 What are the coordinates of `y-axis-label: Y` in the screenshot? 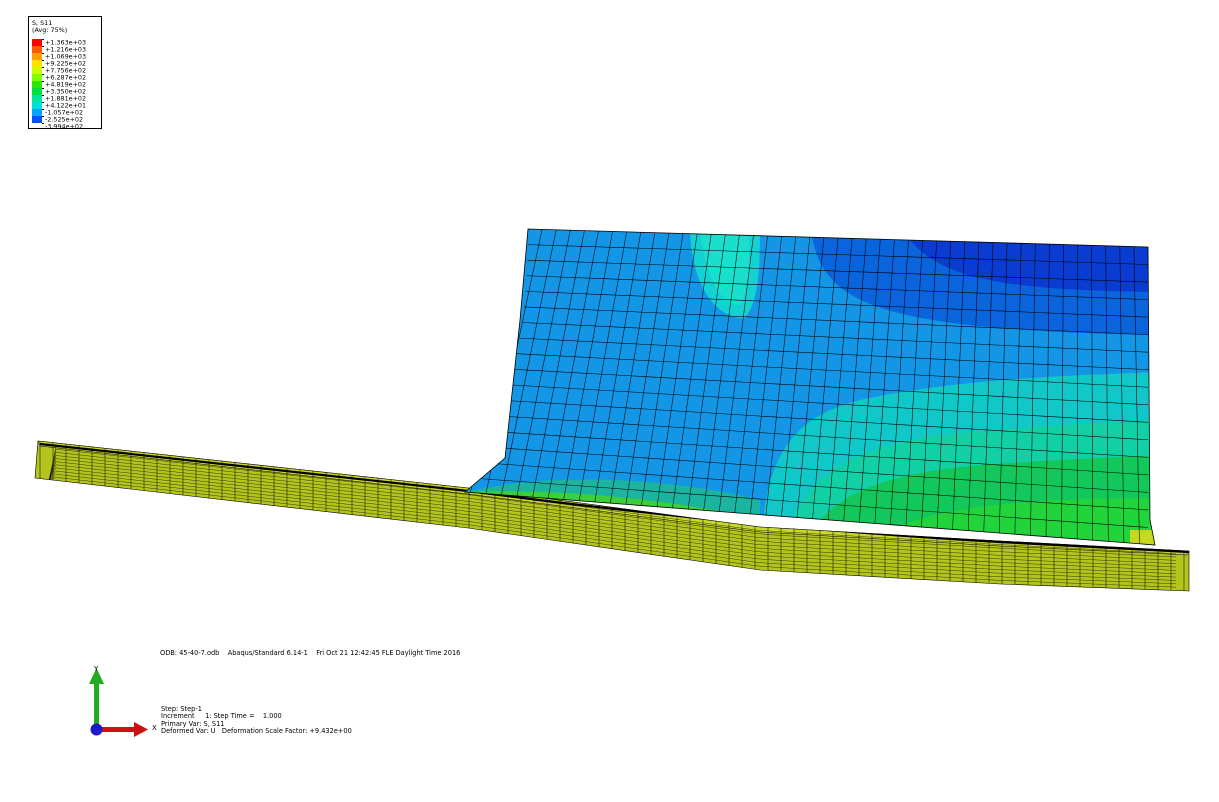 It's located at (96, 669).